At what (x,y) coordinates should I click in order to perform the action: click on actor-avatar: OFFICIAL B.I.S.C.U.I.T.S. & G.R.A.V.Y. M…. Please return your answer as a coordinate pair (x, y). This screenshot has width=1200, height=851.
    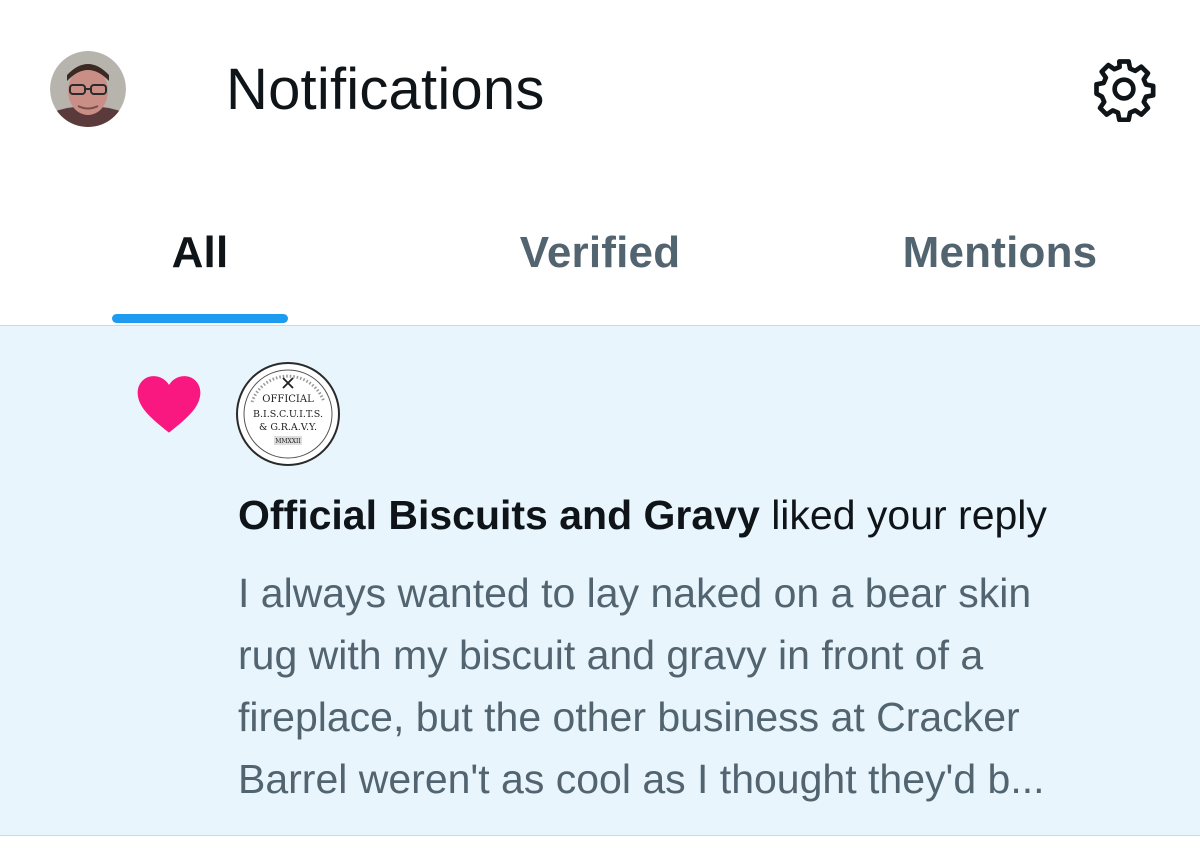
    Looking at the image, I should click on (288, 414).